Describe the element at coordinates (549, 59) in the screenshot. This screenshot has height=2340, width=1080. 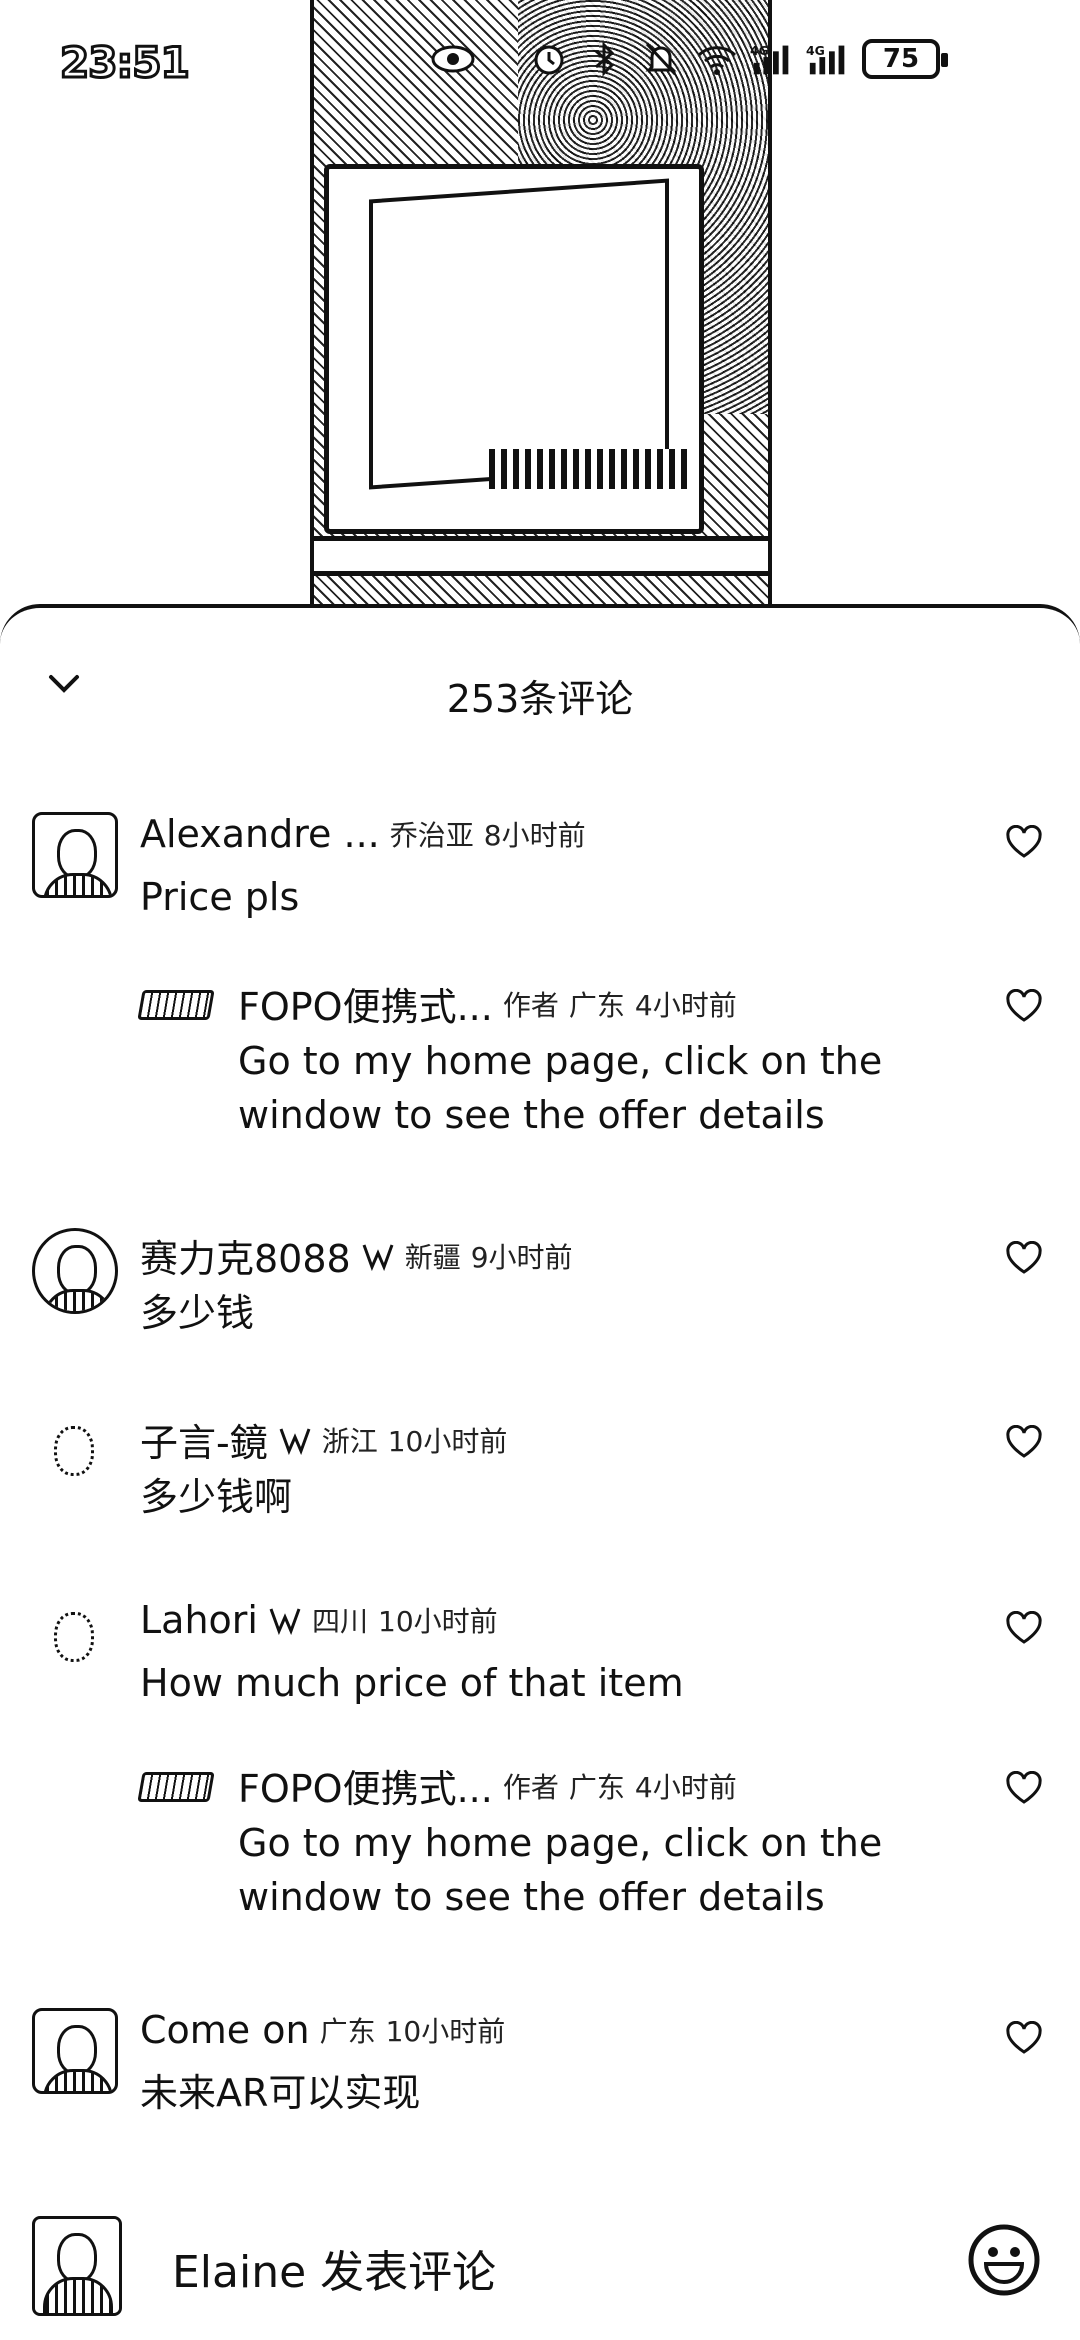
I see `alarm-icon` at that location.